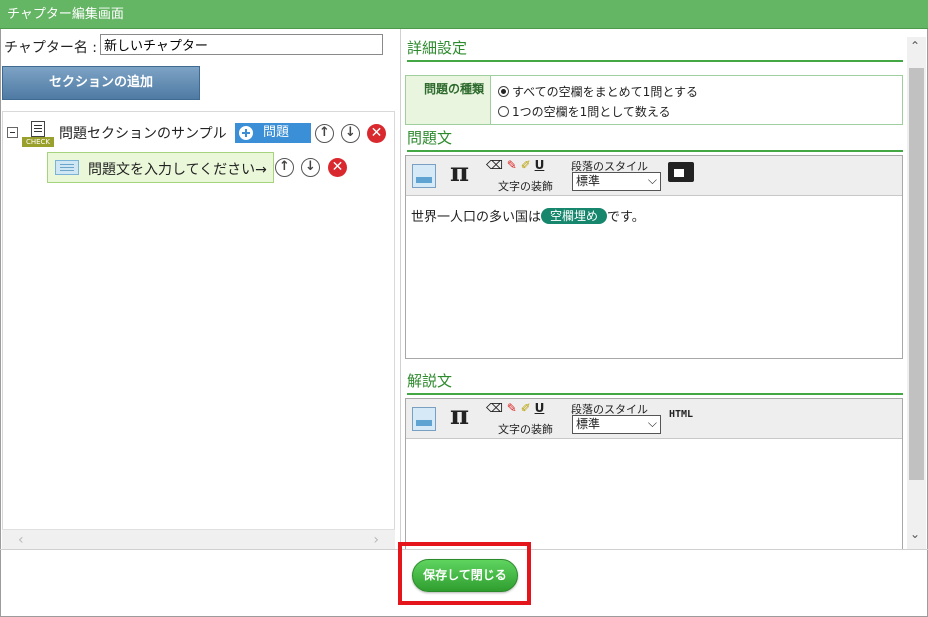 This screenshot has width=928, height=617. Describe the element at coordinates (605, 92) in the screenshot. I see `radio-option-all-label: すべての空欄をまとめて1問とする` at that location.